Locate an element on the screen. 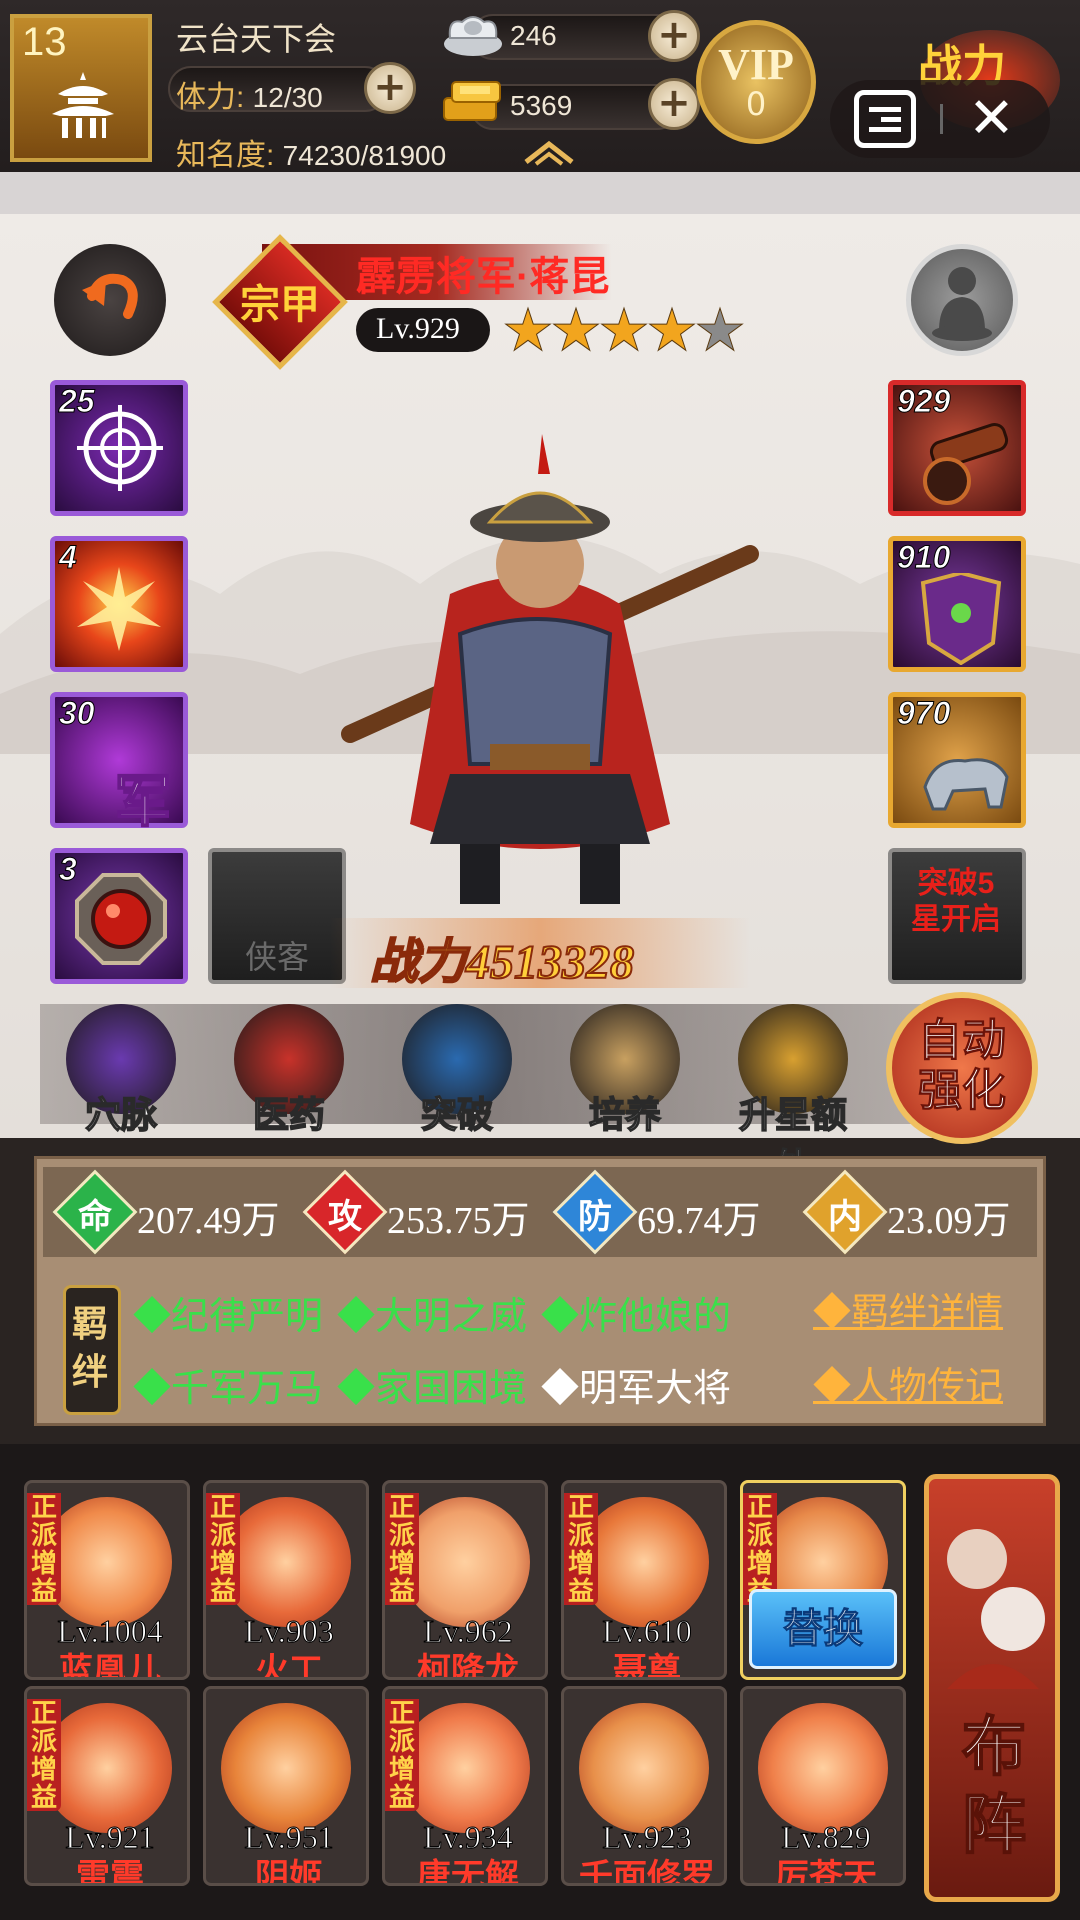 This screenshot has height=1920, width=1080. hero-name: 聂尊 is located at coordinates (647, 1666).